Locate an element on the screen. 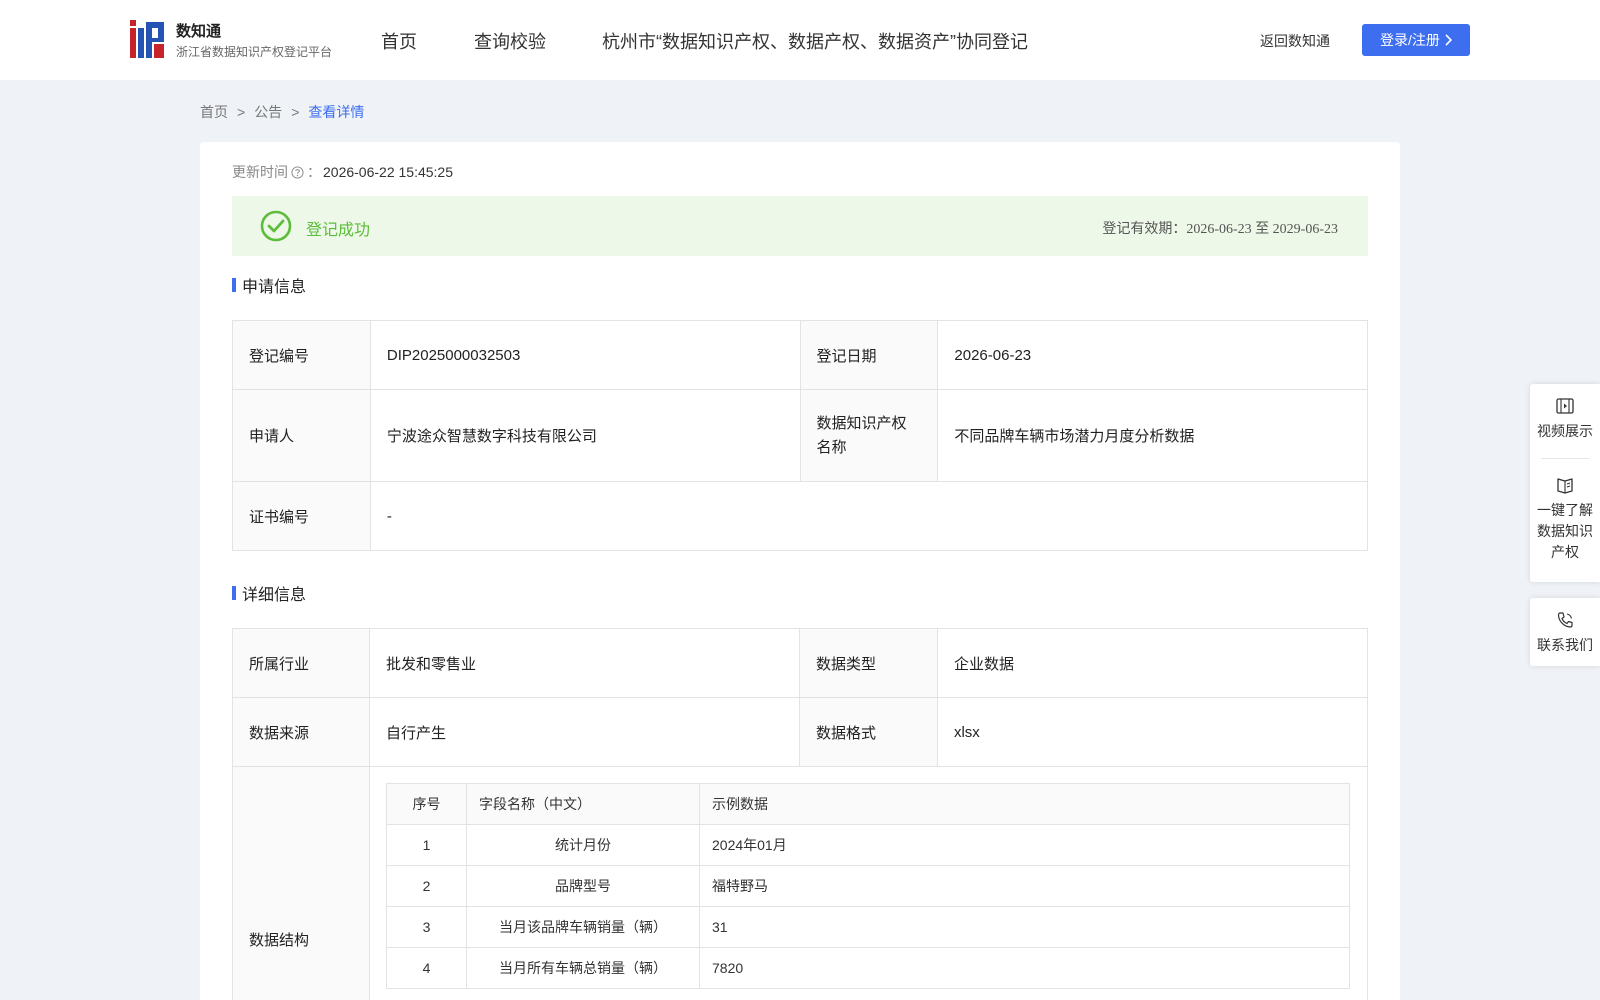 This screenshot has height=1000, width=1600. table-row: 数据来源 自行产生 数据格式 xlsx is located at coordinates (800, 732).